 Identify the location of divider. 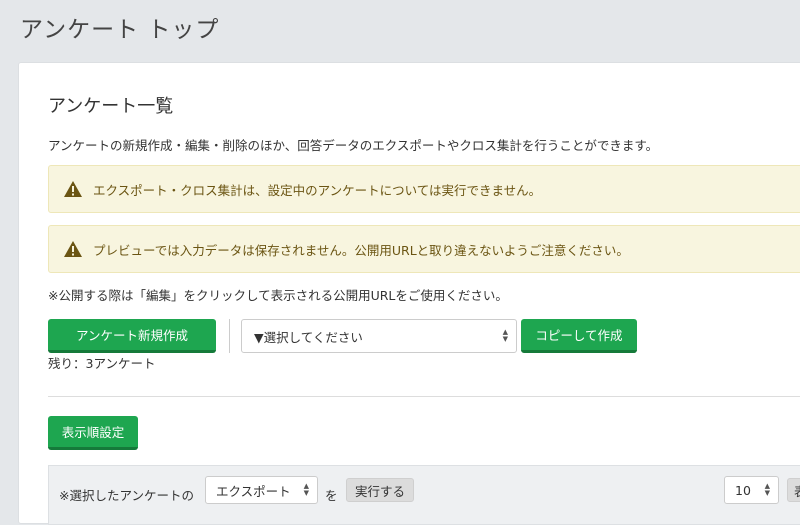
(229, 336).